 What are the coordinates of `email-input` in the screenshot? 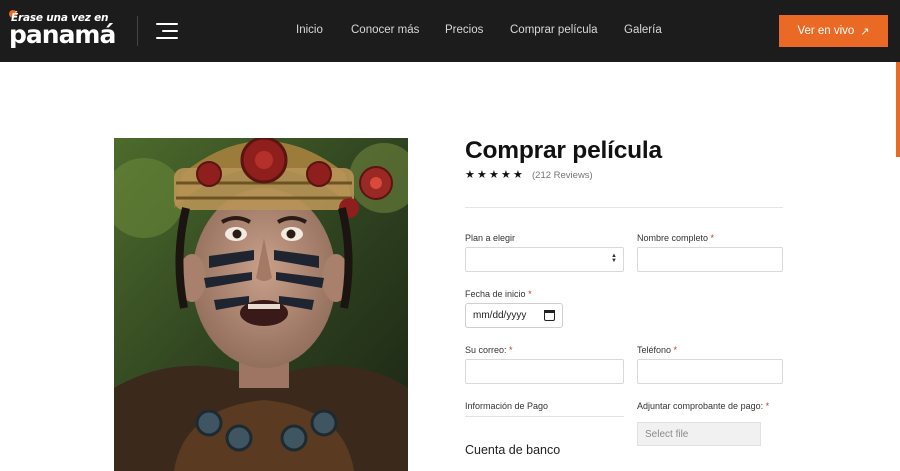 It's located at (544, 371).